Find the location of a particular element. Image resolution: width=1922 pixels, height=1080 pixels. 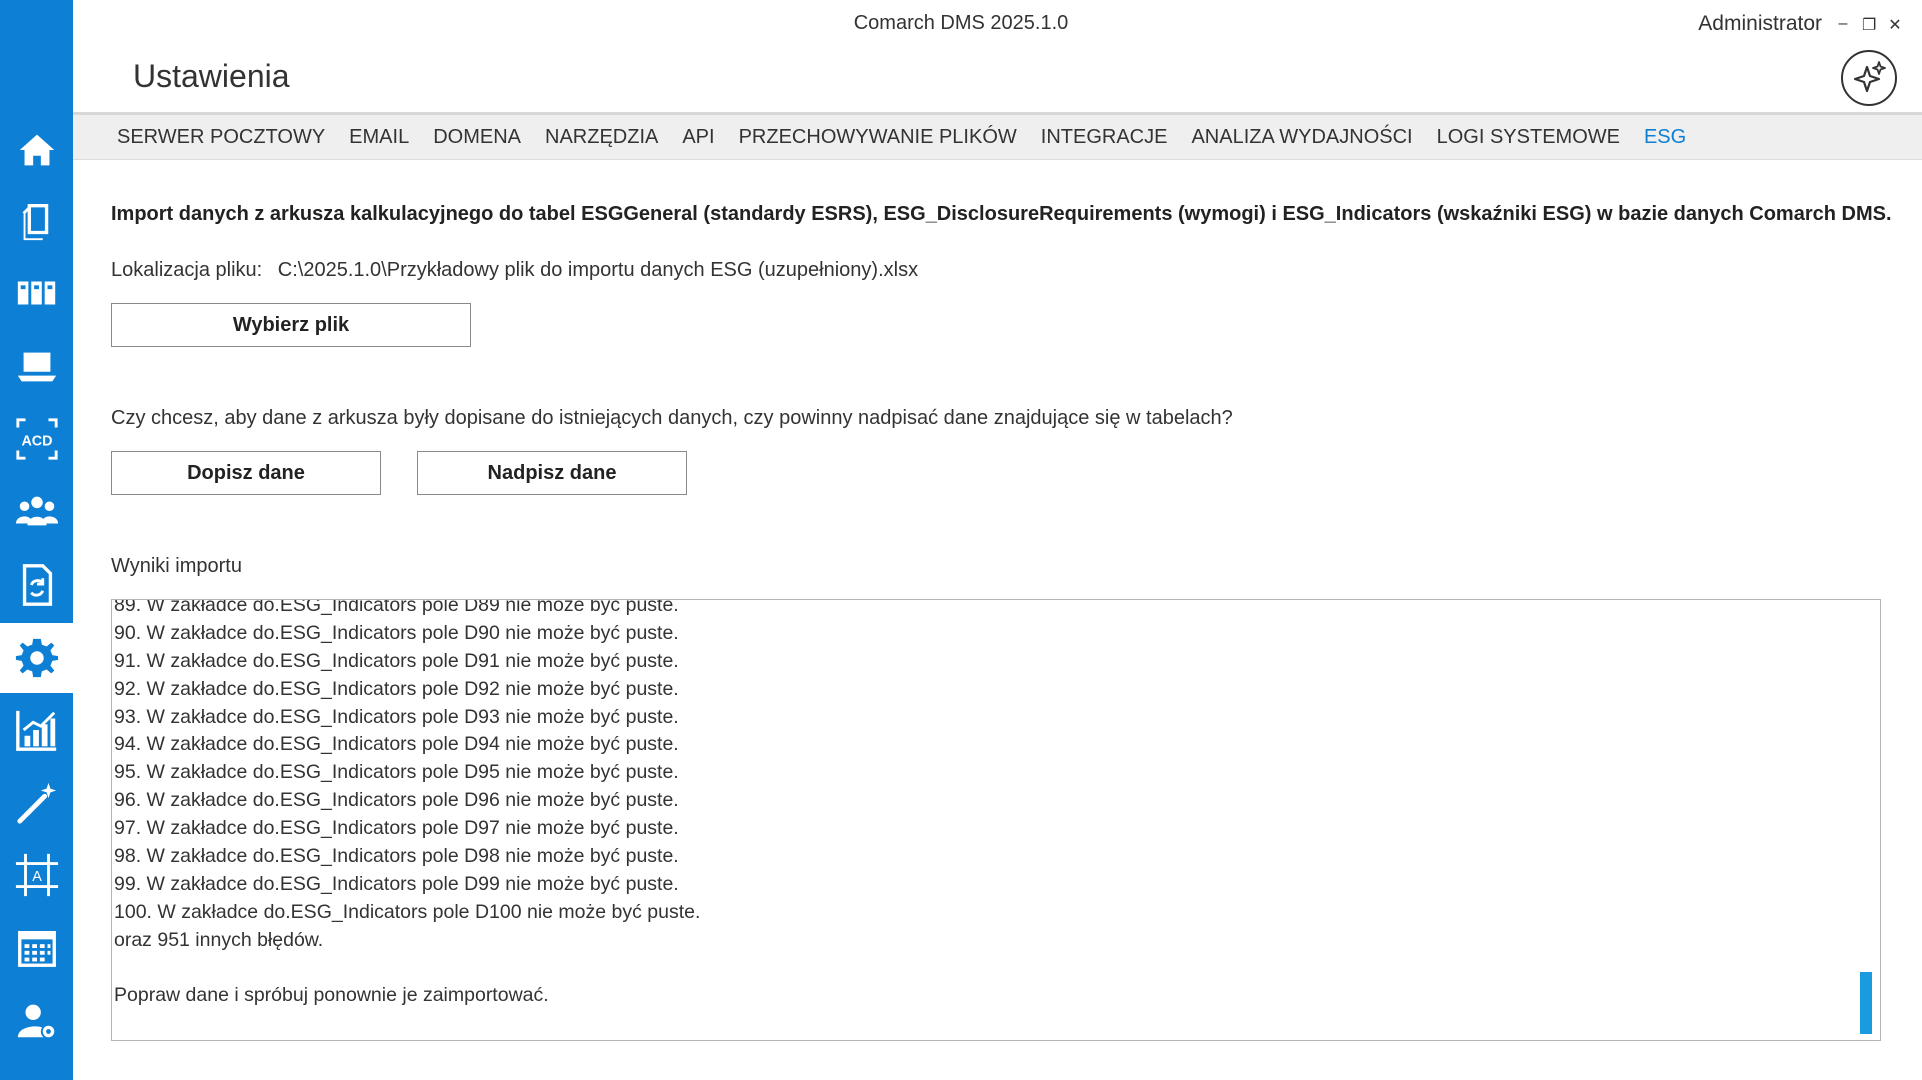

sidebar-item-settings is located at coordinates (36, 658).